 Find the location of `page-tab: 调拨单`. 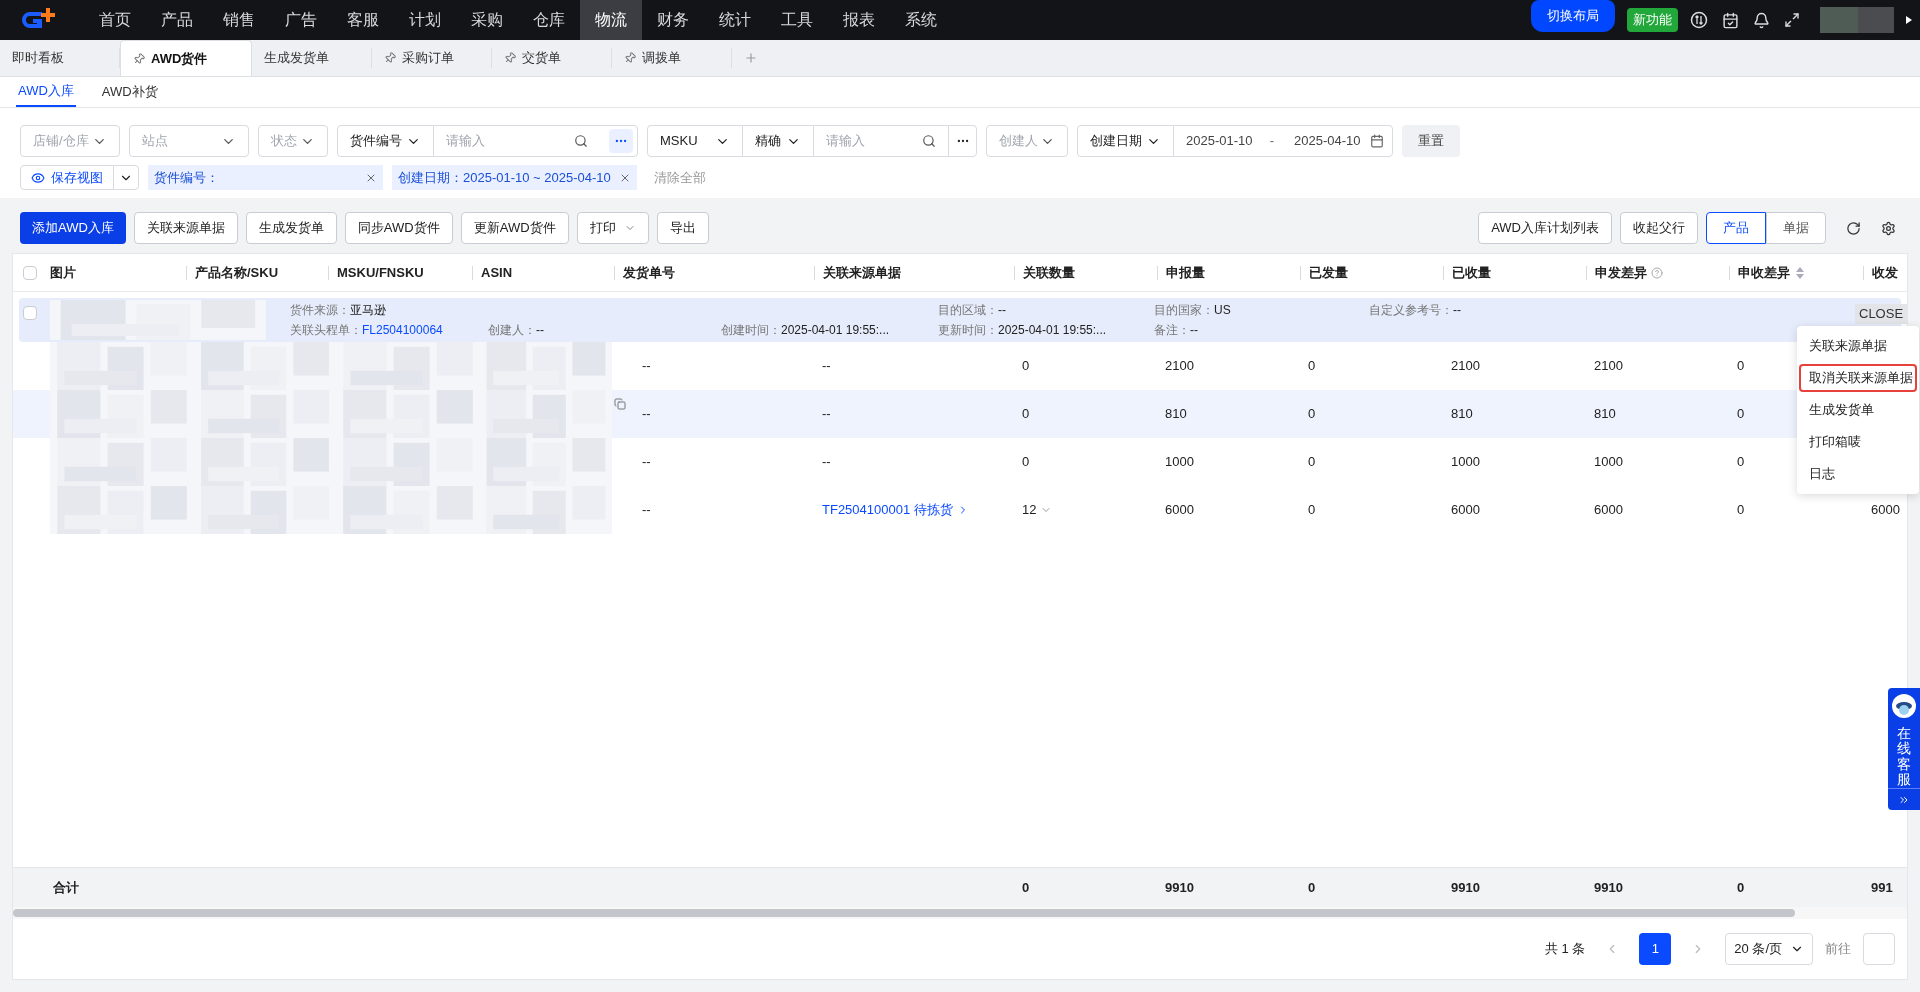

page-tab: 调拨单 is located at coordinates (672, 58).